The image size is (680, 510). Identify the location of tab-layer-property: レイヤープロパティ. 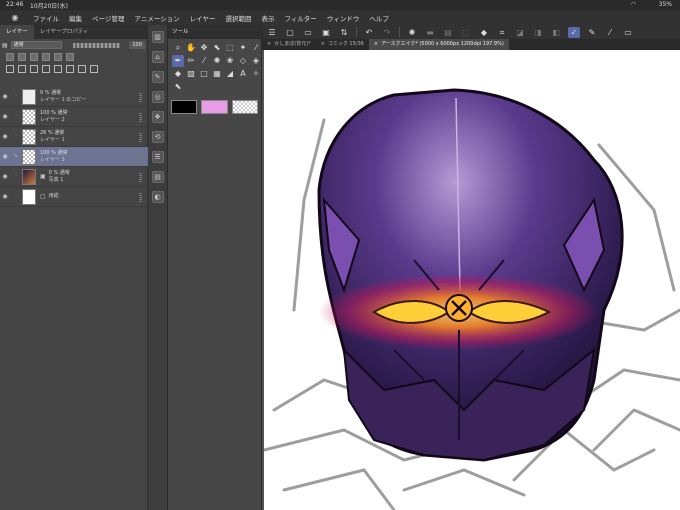
(64, 32).